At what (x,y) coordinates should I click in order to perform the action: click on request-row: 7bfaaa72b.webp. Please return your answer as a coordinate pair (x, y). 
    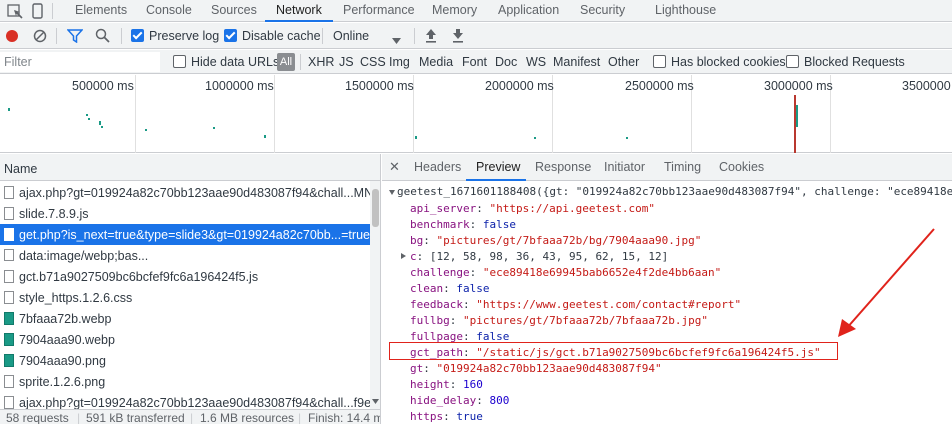
    Looking at the image, I should click on (185, 318).